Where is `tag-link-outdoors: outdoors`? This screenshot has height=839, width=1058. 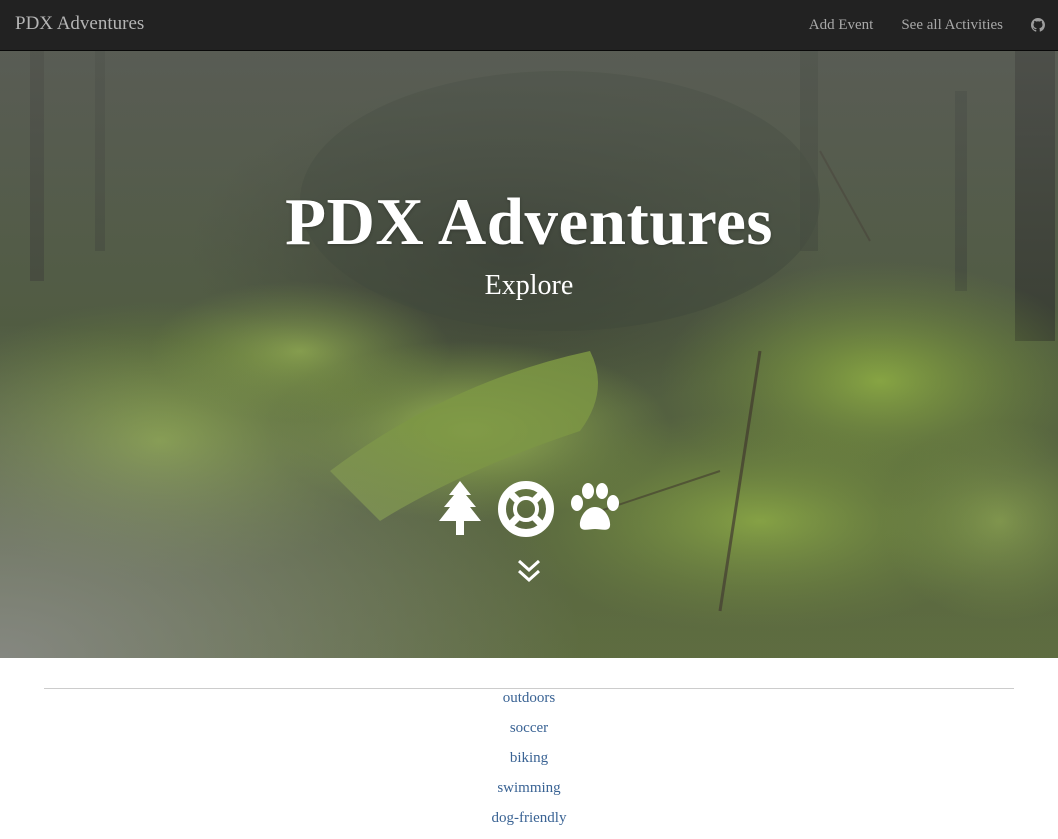
tag-link-outdoors: outdoors is located at coordinates (529, 698).